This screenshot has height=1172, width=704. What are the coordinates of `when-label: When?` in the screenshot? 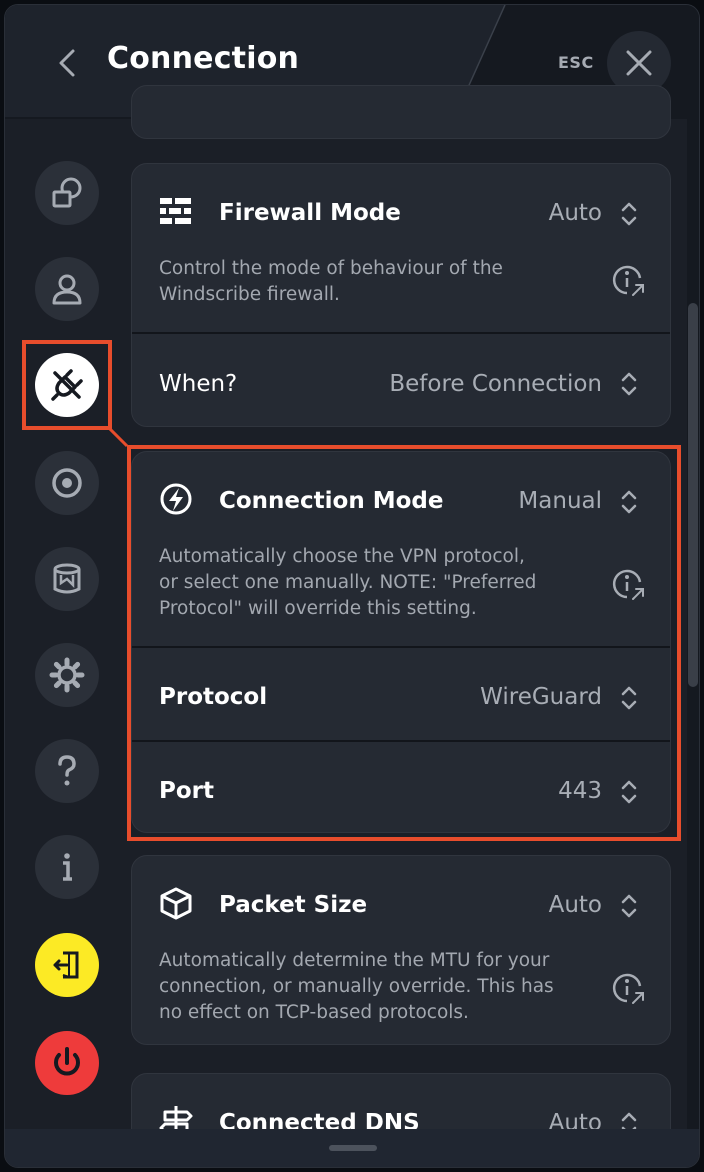 It's located at (198, 384).